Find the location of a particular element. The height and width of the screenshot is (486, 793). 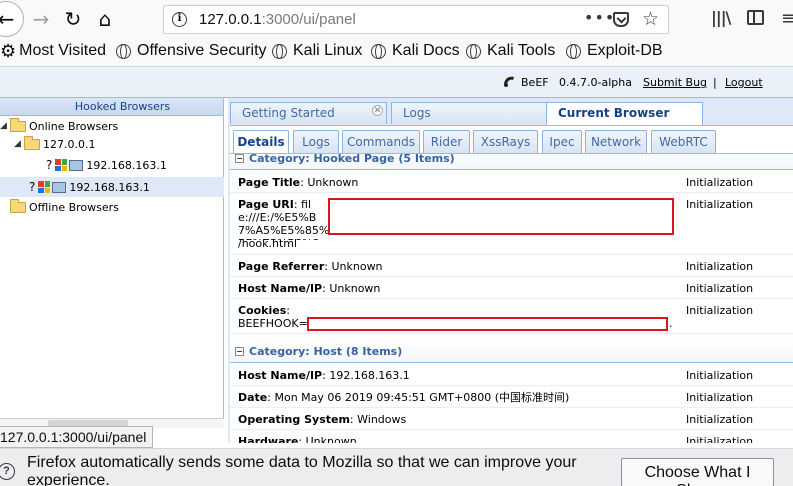

menu-icon: ≡ is located at coordinates (787, 18).